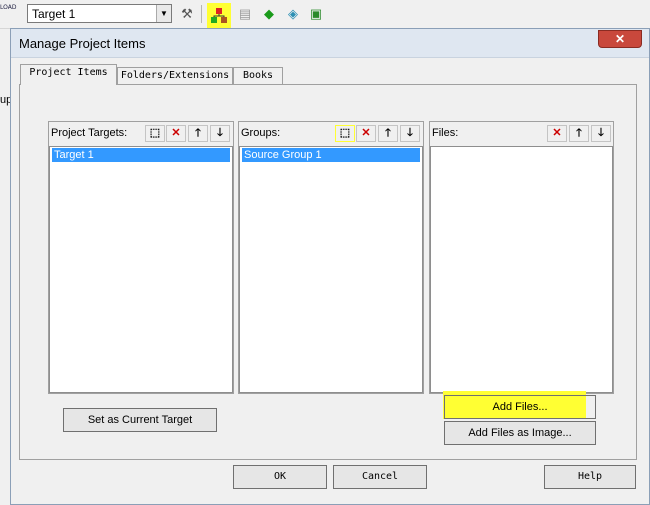  Describe the element at coordinates (68, 74) in the screenshot. I see `tab-project-items: Project Items` at that location.